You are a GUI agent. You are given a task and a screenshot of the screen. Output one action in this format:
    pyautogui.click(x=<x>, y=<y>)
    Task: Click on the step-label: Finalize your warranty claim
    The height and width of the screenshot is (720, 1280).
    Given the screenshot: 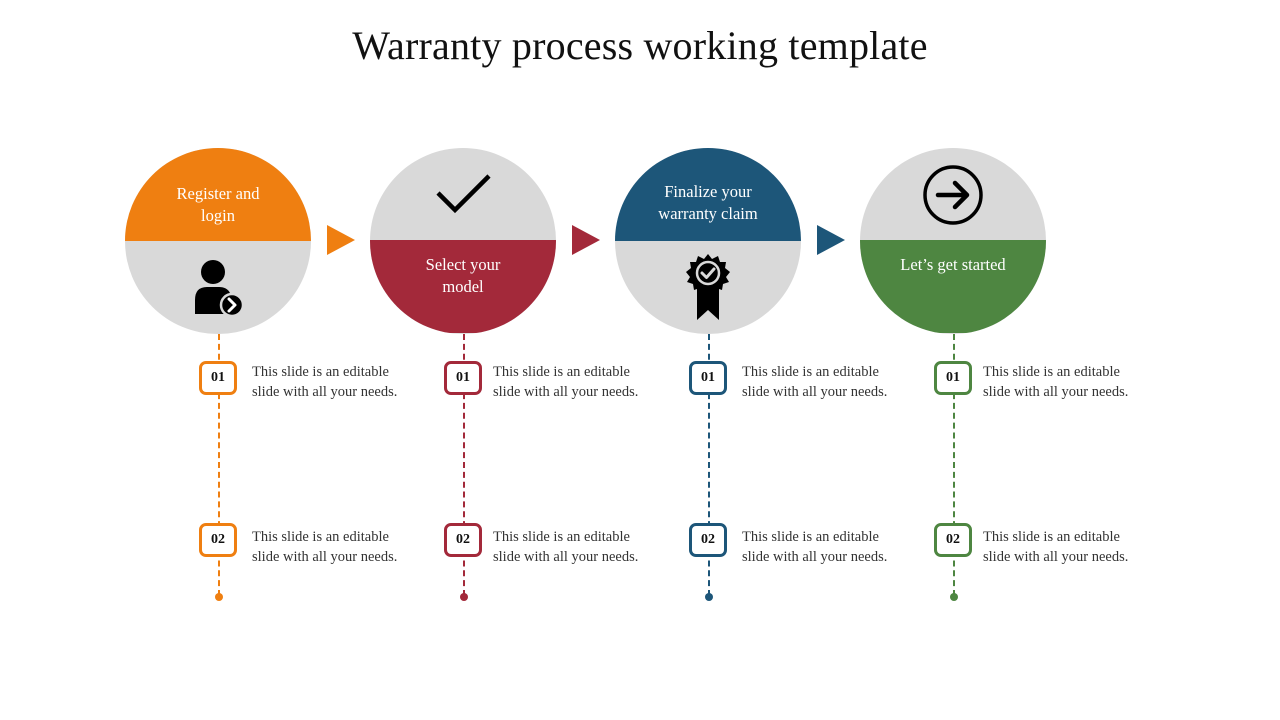 What is the action you would take?
    pyautogui.click(x=708, y=203)
    